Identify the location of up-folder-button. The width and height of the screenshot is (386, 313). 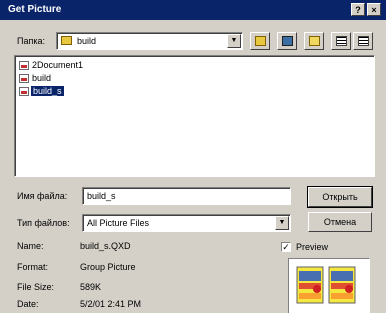
(260, 41).